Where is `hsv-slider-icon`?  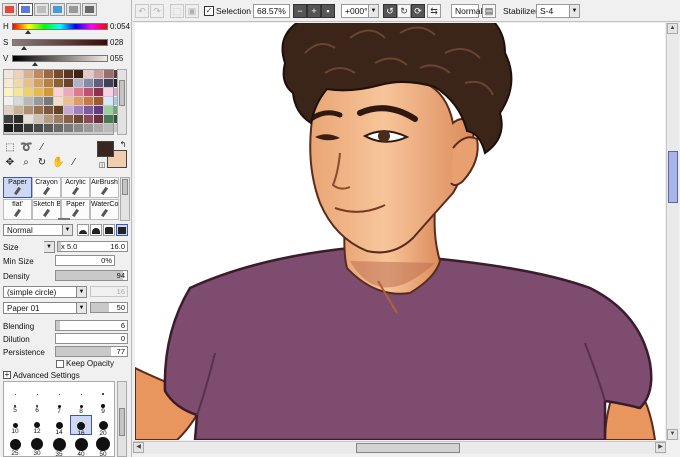
hsv-slider-icon is located at coordinates (41, 9).